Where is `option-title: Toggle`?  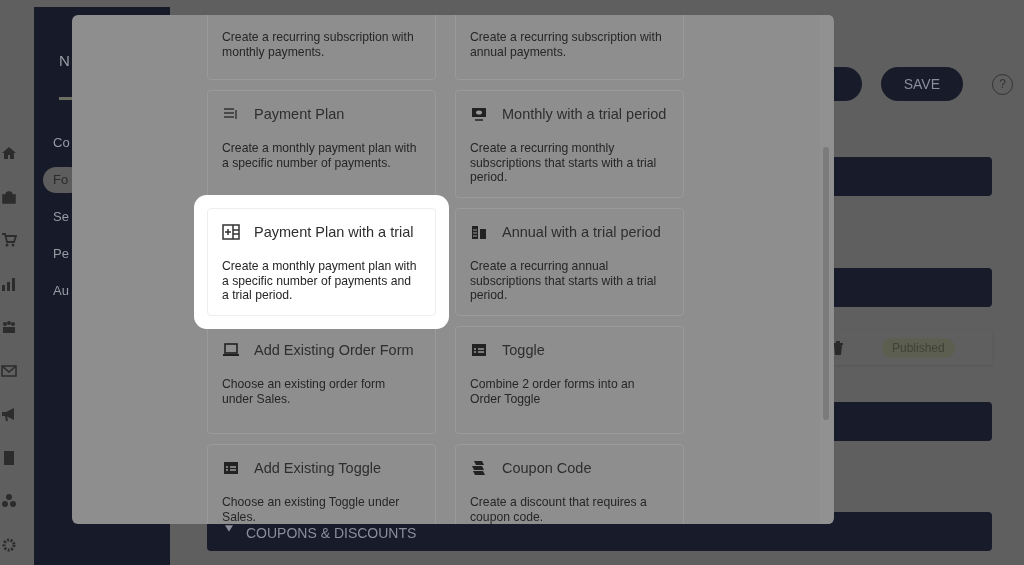
option-title: Toggle is located at coordinates (523, 350).